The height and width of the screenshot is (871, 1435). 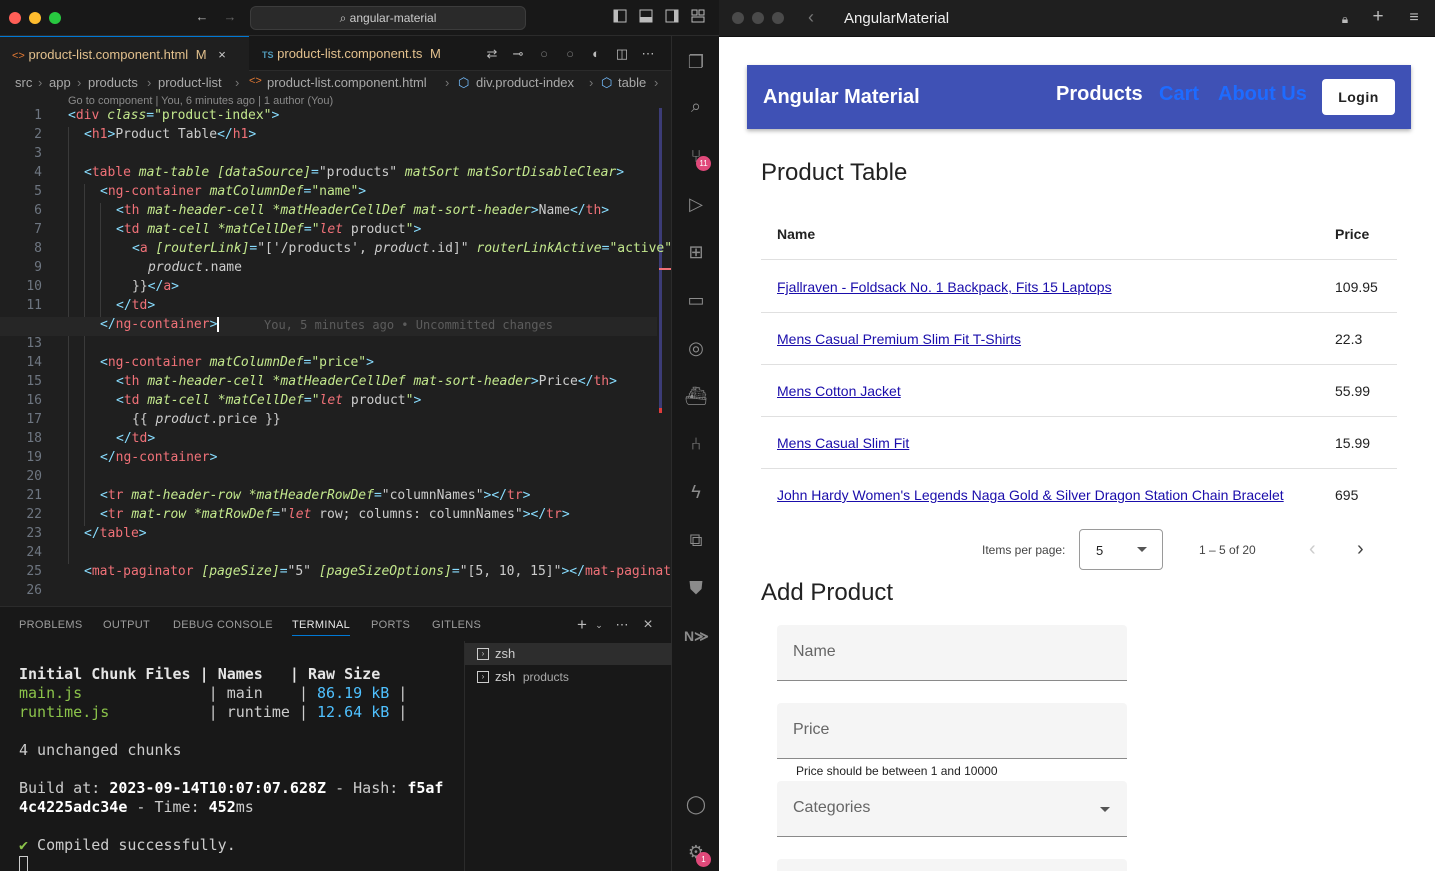 I want to click on table-header-row, so click(x=1079, y=234).